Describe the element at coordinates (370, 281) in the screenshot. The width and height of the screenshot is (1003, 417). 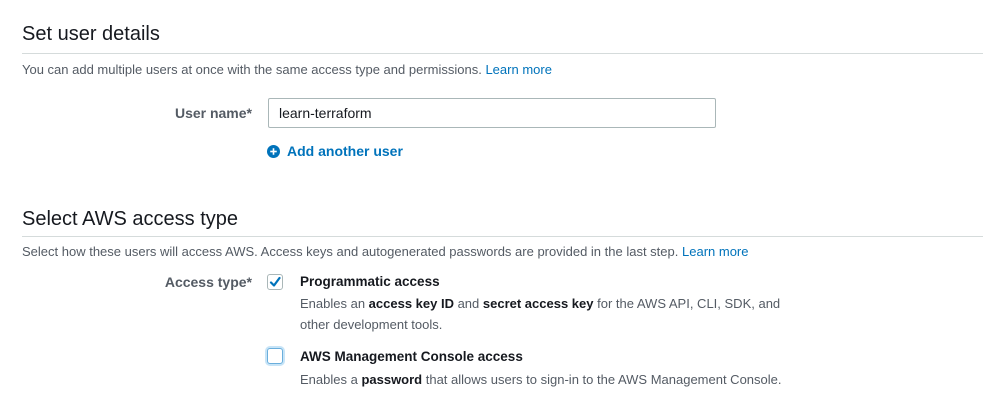
I see `programmatic-access-title: Programmatic access` at that location.